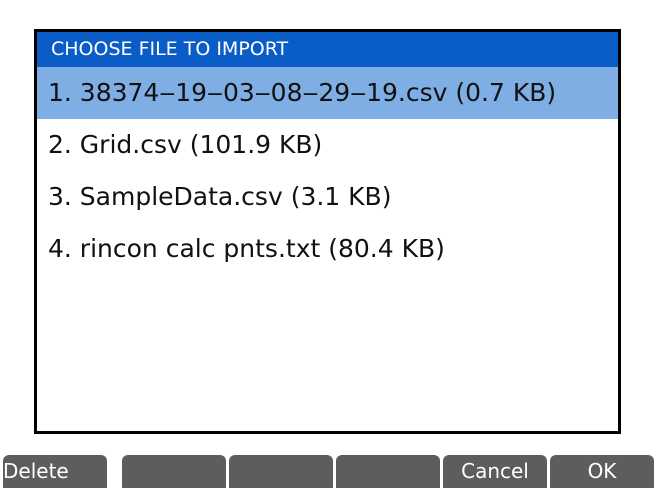 This screenshot has width=661, height=488. I want to click on ok-softkey: OK, so click(602, 471).